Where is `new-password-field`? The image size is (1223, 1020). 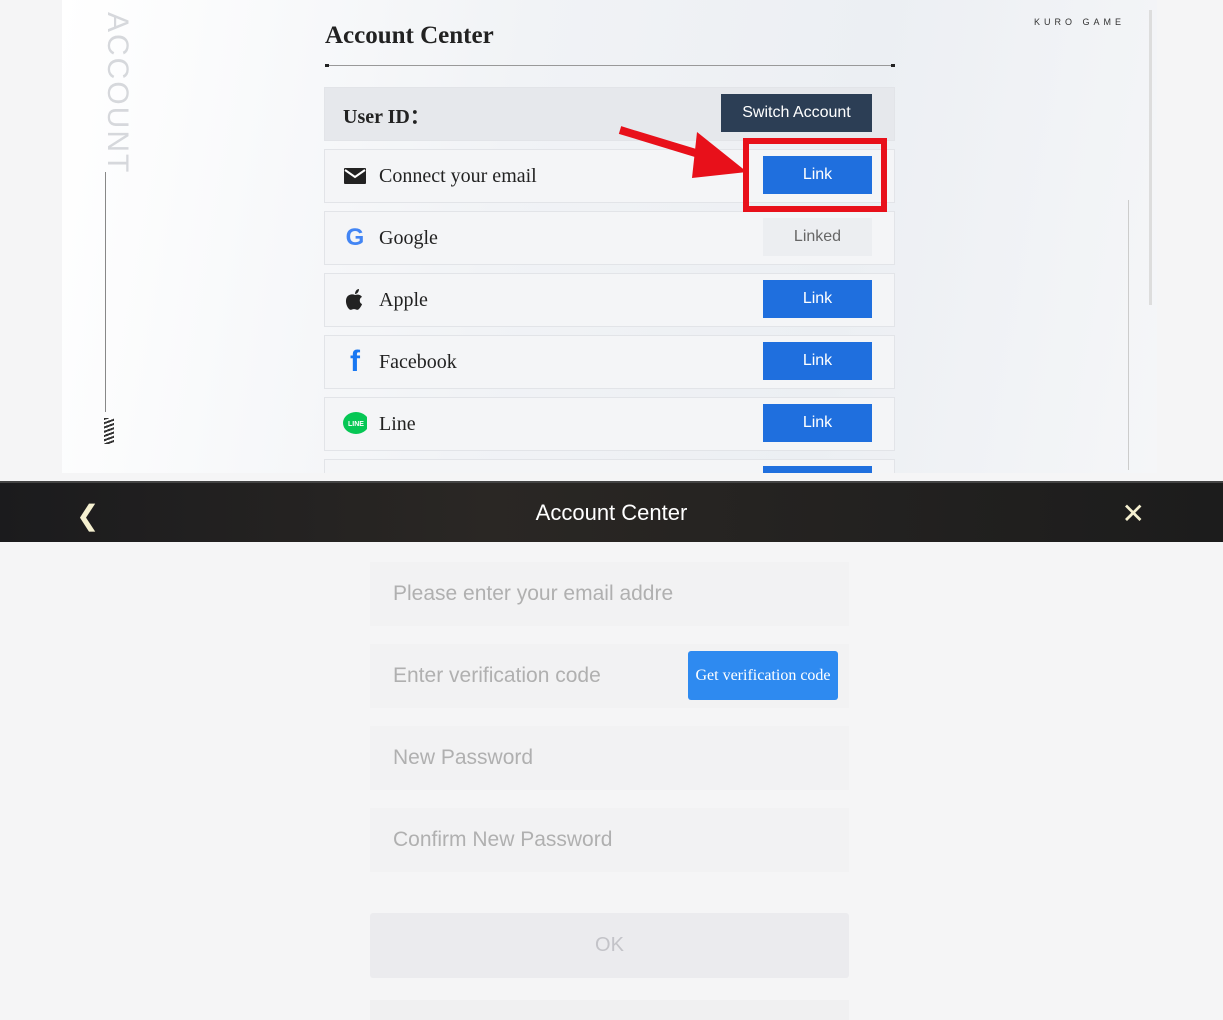
new-password-field is located at coordinates (609, 758).